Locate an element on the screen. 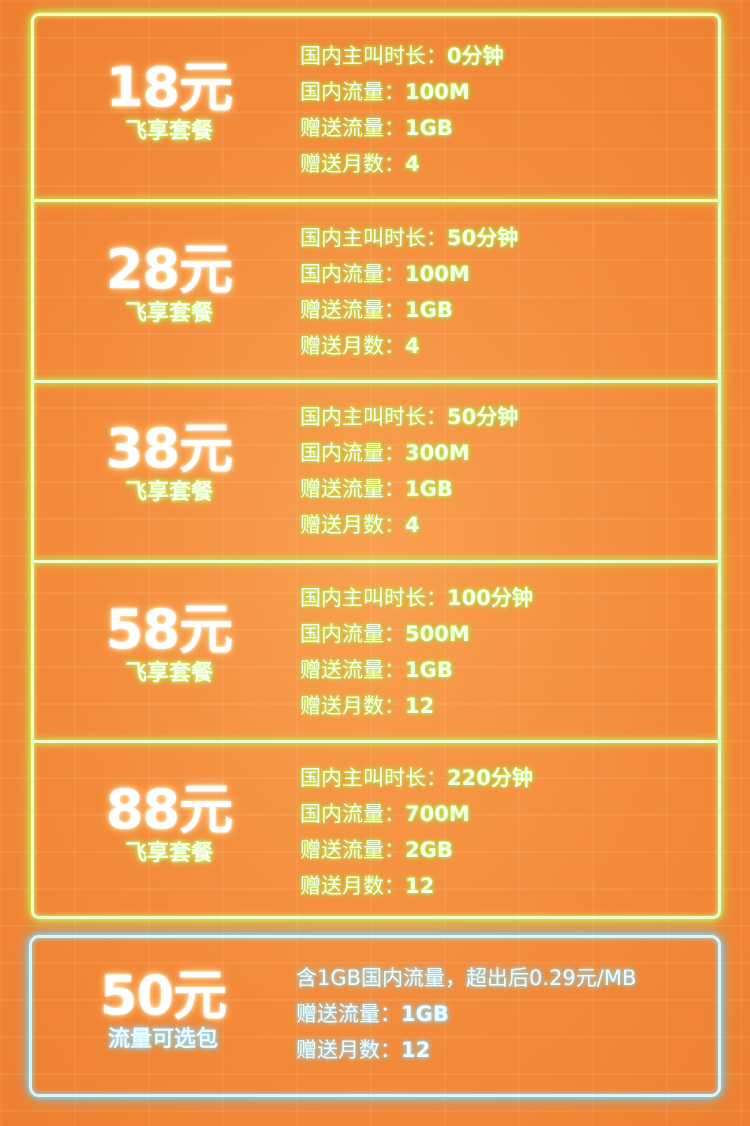 Image resolution: width=750 pixels, height=1126 pixels. plan-detail-call-minutes: 国内主叫时长：100分钟 is located at coordinates (416, 598).